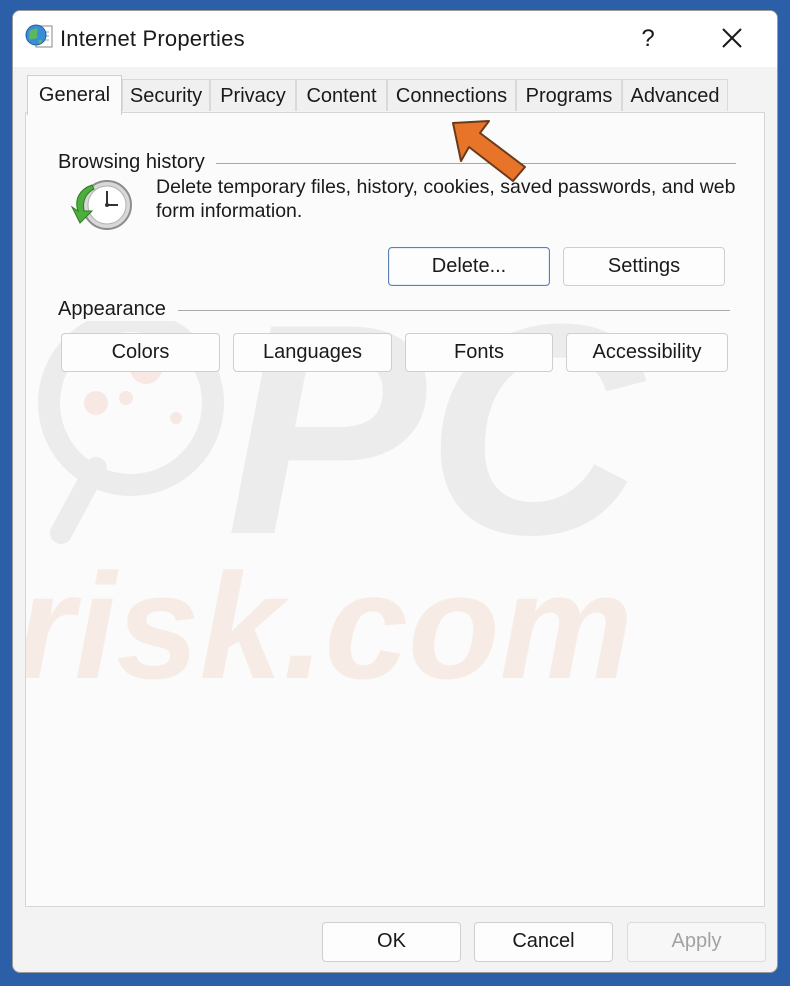 This screenshot has width=790, height=986. What do you see at coordinates (732, 39) in the screenshot?
I see `close-icon` at bounding box center [732, 39].